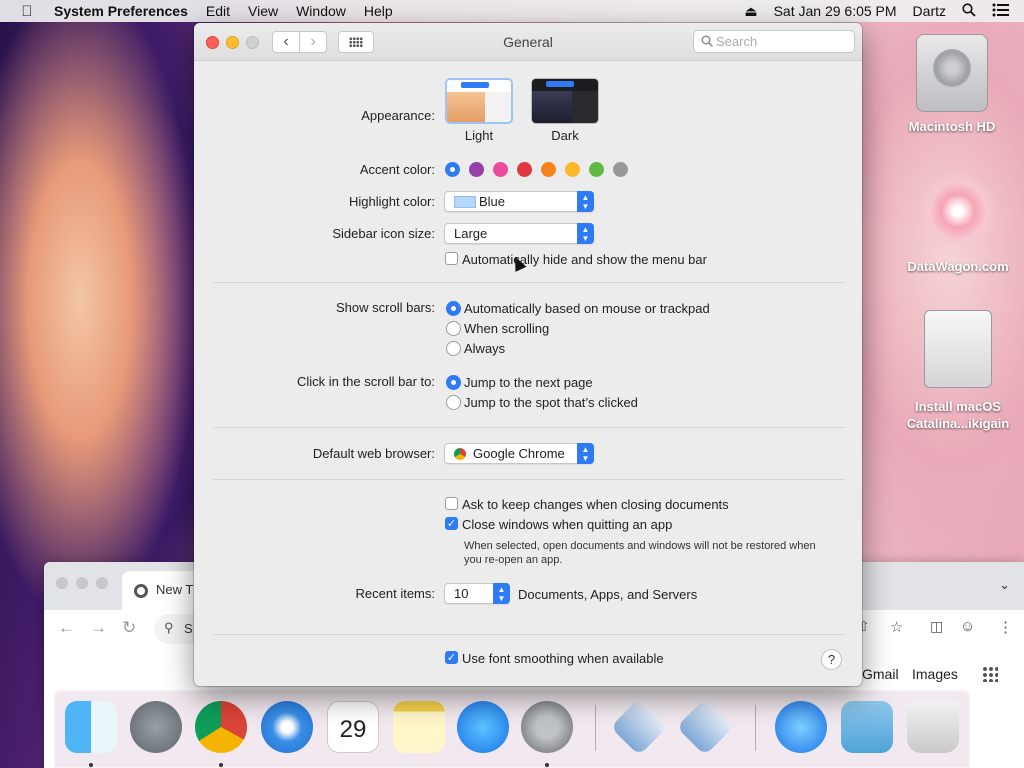 Image resolution: width=1024 pixels, height=768 pixels. Describe the element at coordinates (82, 583) in the screenshot. I see `chrome-minimize-button` at that location.